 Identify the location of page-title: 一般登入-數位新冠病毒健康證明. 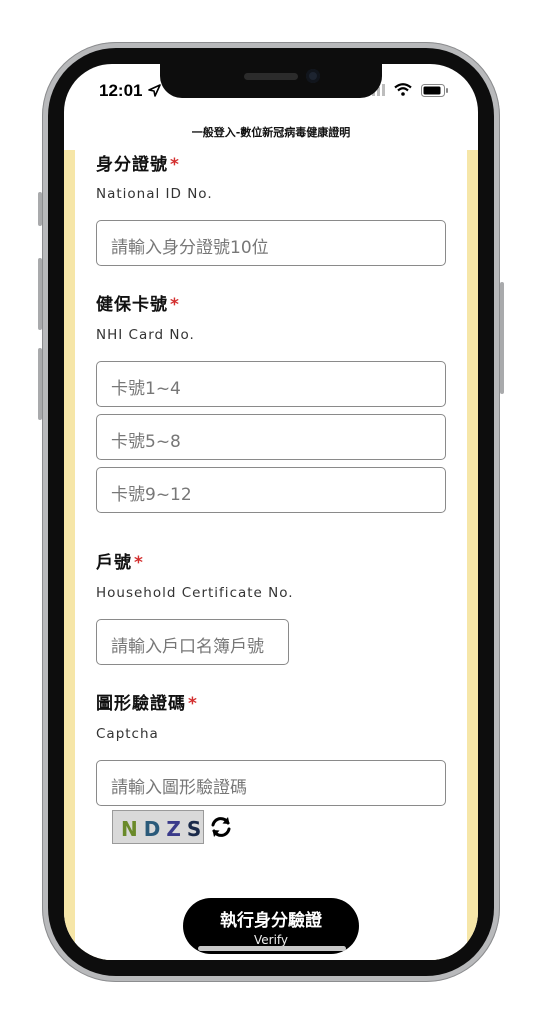
(271, 132).